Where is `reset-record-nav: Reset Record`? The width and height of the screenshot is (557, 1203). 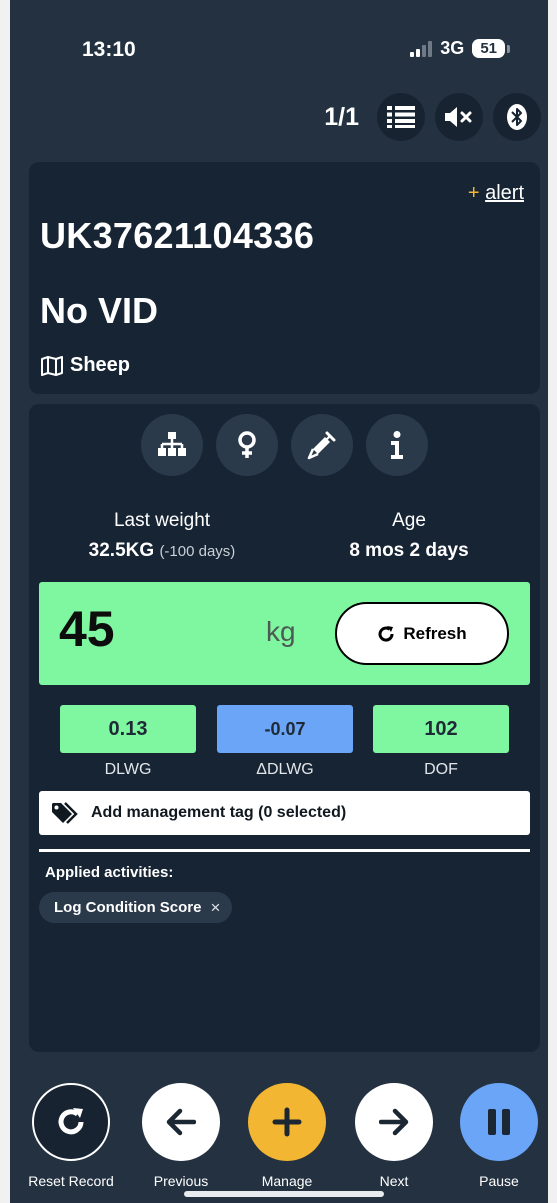
reset-record-nav: Reset Record is located at coordinates (71, 1136).